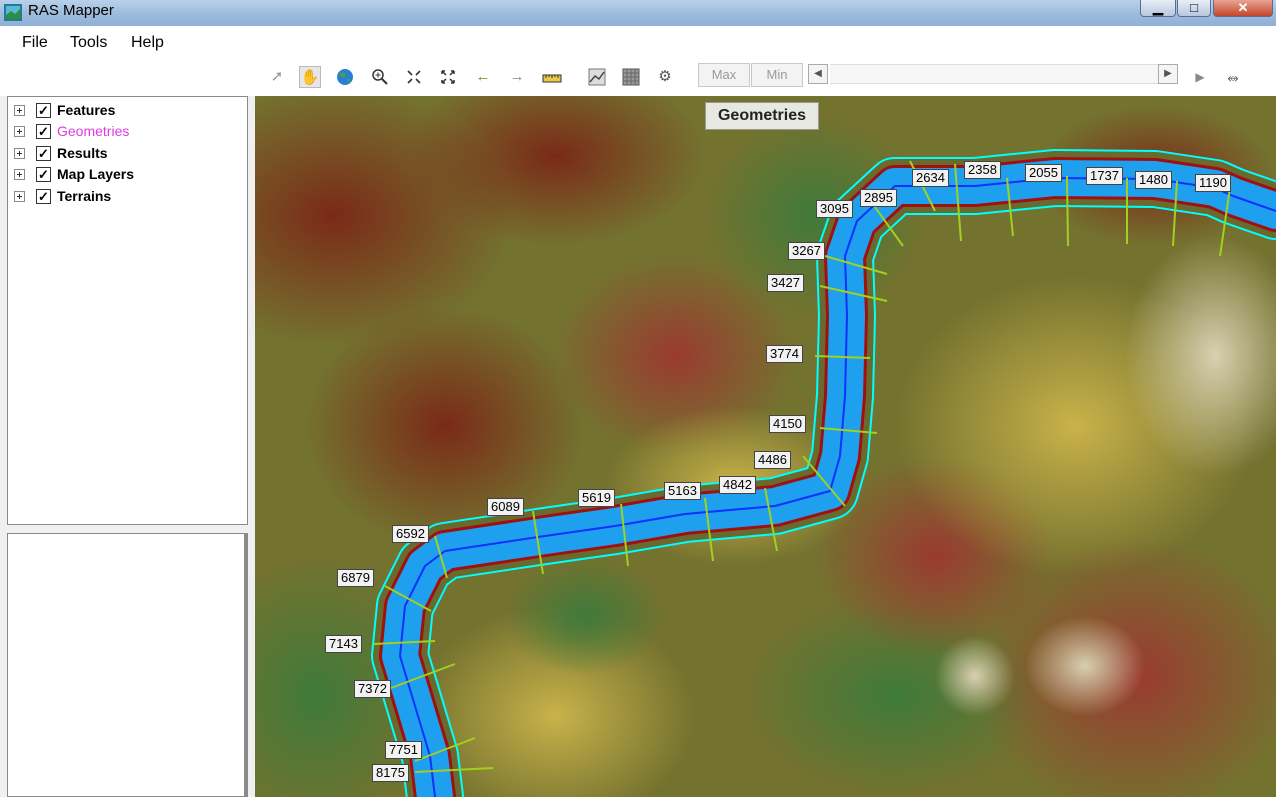 This screenshot has height=797, width=1276. What do you see at coordinates (631, 77) in the screenshot?
I see `raster-icon` at bounding box center [631, 77].